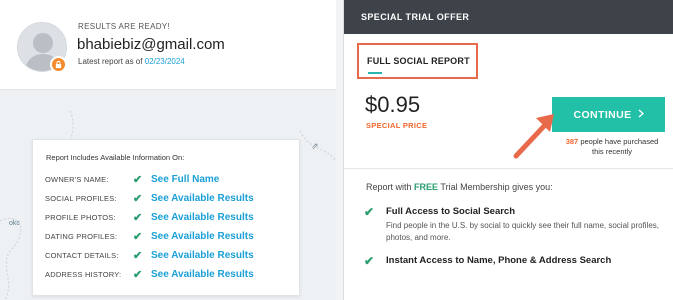  I want to click on info-key: CONTACT DETAILS:, so click(82, 255).